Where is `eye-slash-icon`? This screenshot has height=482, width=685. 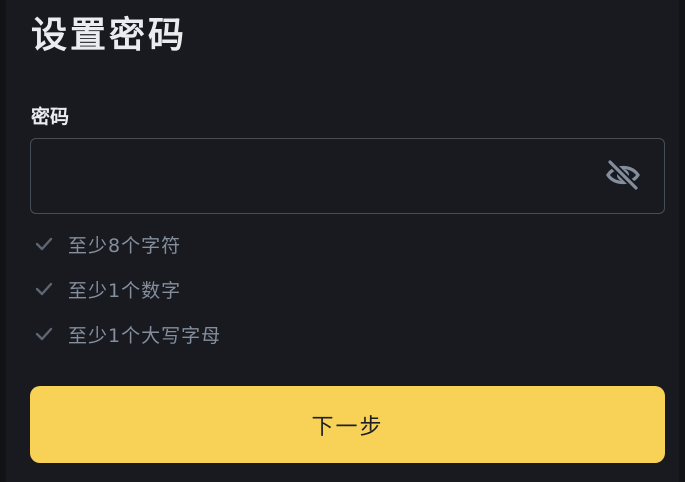
eye-slash-icon is located at coordinates (623, 176).